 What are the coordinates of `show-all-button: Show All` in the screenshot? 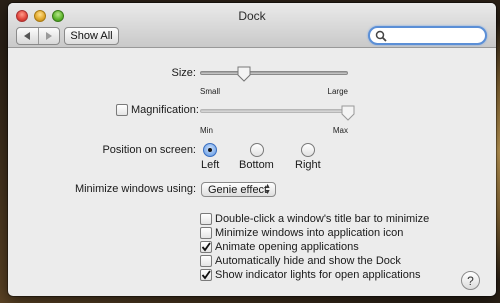 It's located at (91, 36).